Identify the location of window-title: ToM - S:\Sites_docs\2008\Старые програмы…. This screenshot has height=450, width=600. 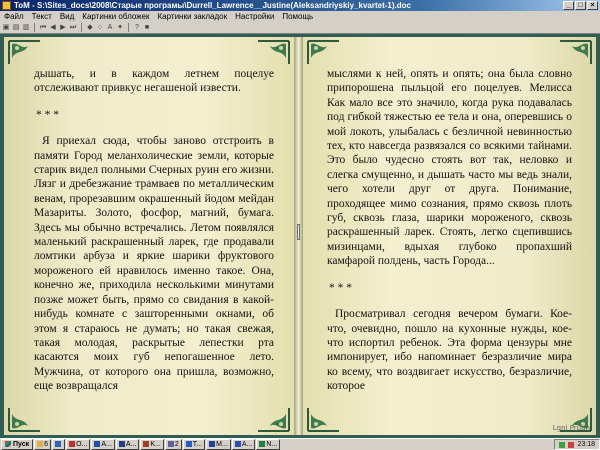
(212, 5).